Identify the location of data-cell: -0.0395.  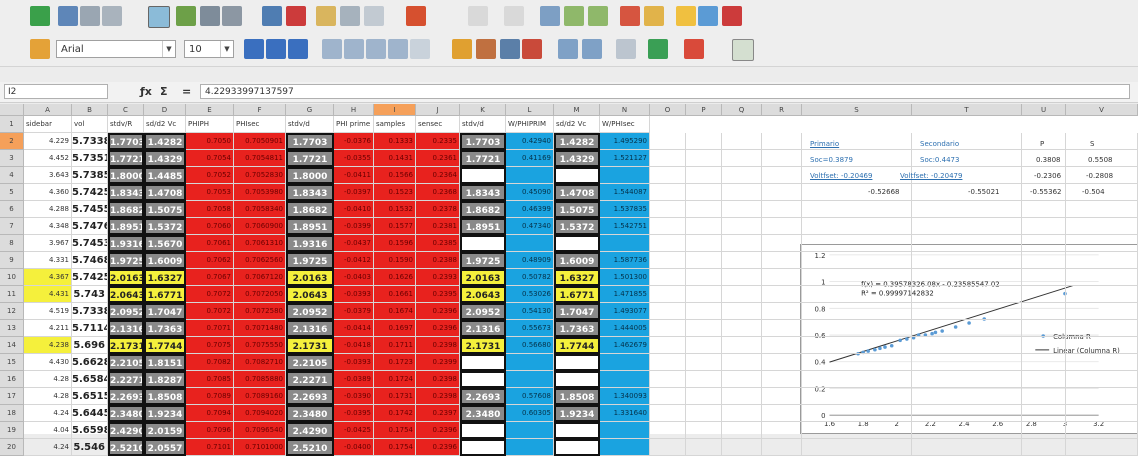
(354, 413).